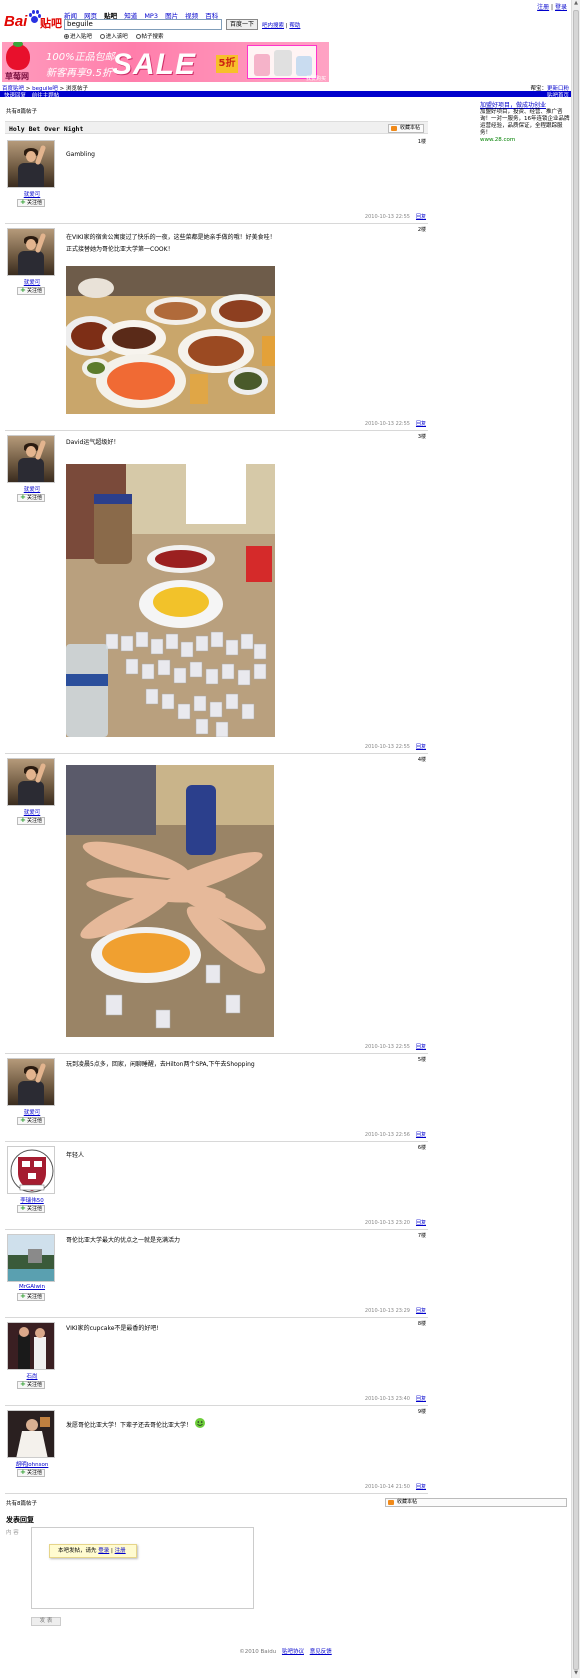 This screenshot has height=1678, width=580. Describe the element at coordinates (476, 1502) in the screenshot. I see `favorite-thread-button-bottom: 收藏本帖` at that location.